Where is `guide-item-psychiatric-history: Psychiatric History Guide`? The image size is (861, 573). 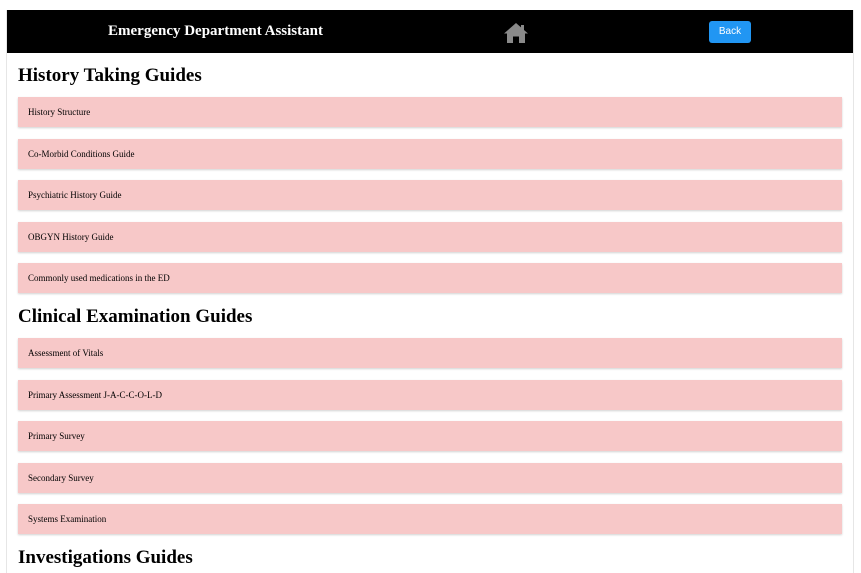
guide-item-psychiatric-history: Psychiatric History Guide is located at coordinates (430, 195).